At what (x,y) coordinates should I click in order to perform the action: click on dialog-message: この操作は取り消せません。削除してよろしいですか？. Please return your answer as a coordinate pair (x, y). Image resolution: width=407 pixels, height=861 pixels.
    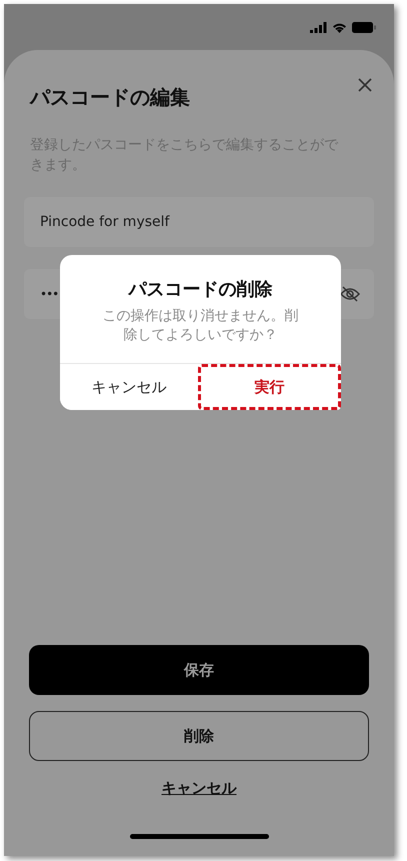
    Looking at the image, I should click on (201, 326).